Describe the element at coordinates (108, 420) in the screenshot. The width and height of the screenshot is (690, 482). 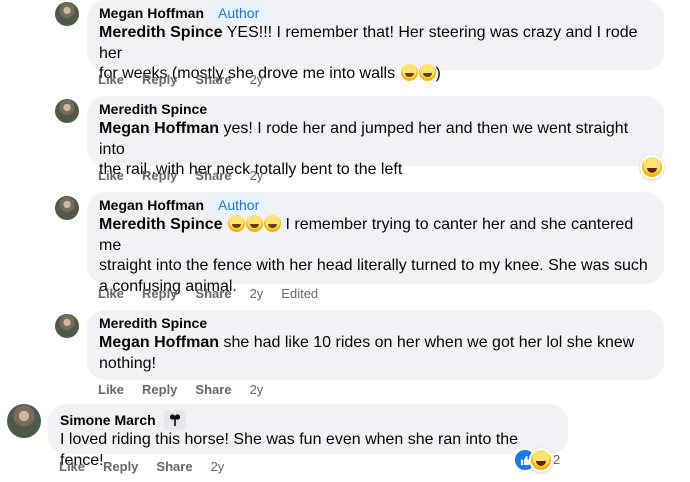
I see `comment-author: Simone March` at that location.